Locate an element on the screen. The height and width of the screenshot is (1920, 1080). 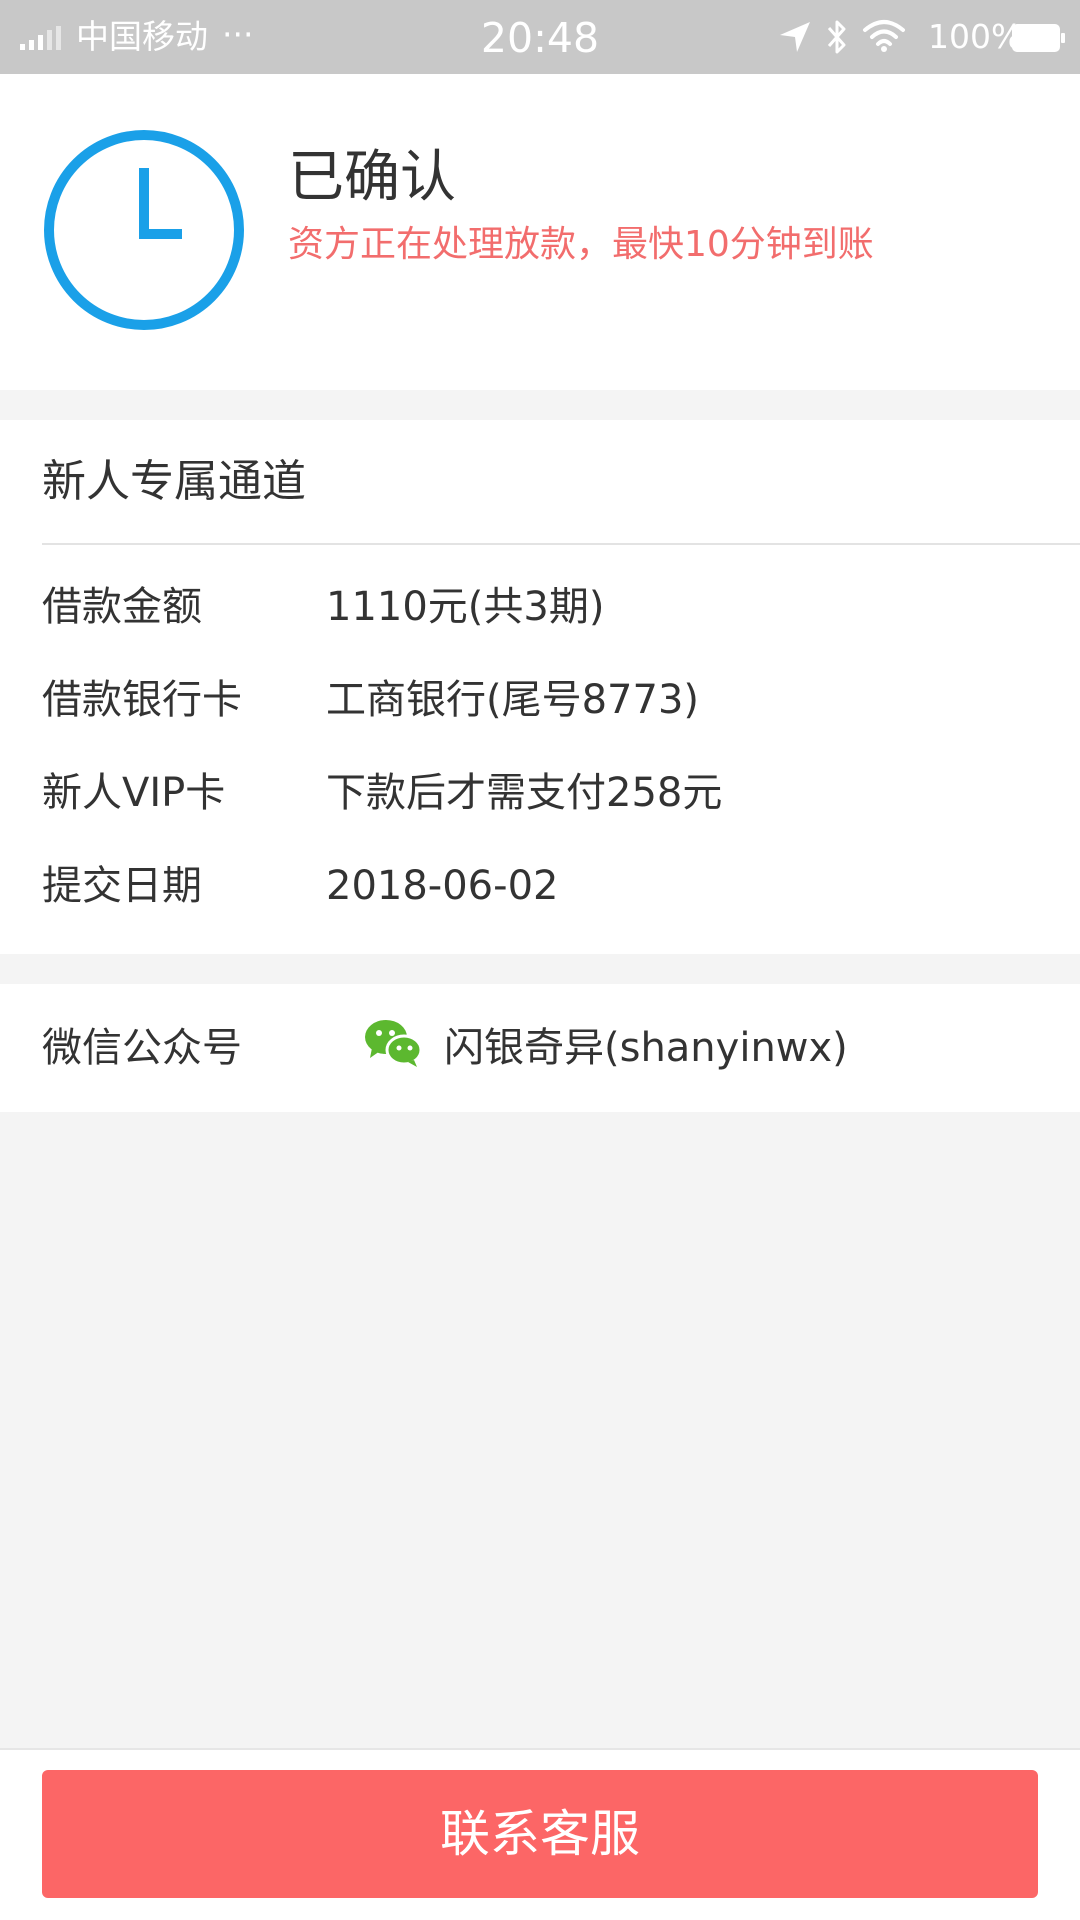
clock-icon is located at coordinates (144, 230).